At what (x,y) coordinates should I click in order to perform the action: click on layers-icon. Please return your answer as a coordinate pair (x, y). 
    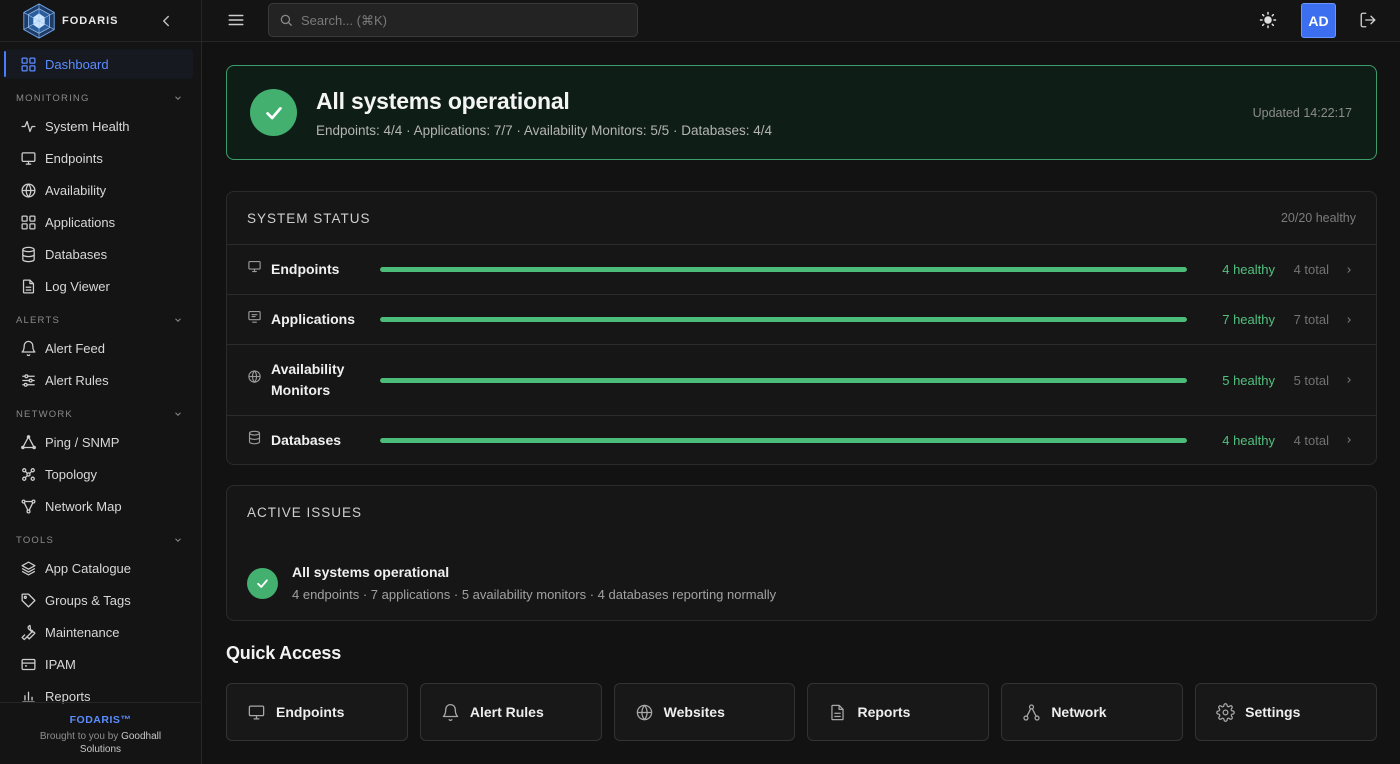
    Looking at the image, I should click on (28, 568).